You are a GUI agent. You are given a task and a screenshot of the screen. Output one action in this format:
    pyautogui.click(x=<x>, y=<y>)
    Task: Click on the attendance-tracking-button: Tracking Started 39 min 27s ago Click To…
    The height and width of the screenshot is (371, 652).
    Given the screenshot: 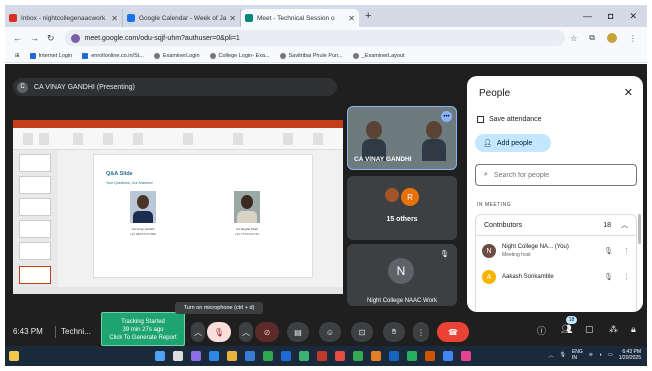 What is the action you would take?
    pyautogui.click(x=143, y=329)
    